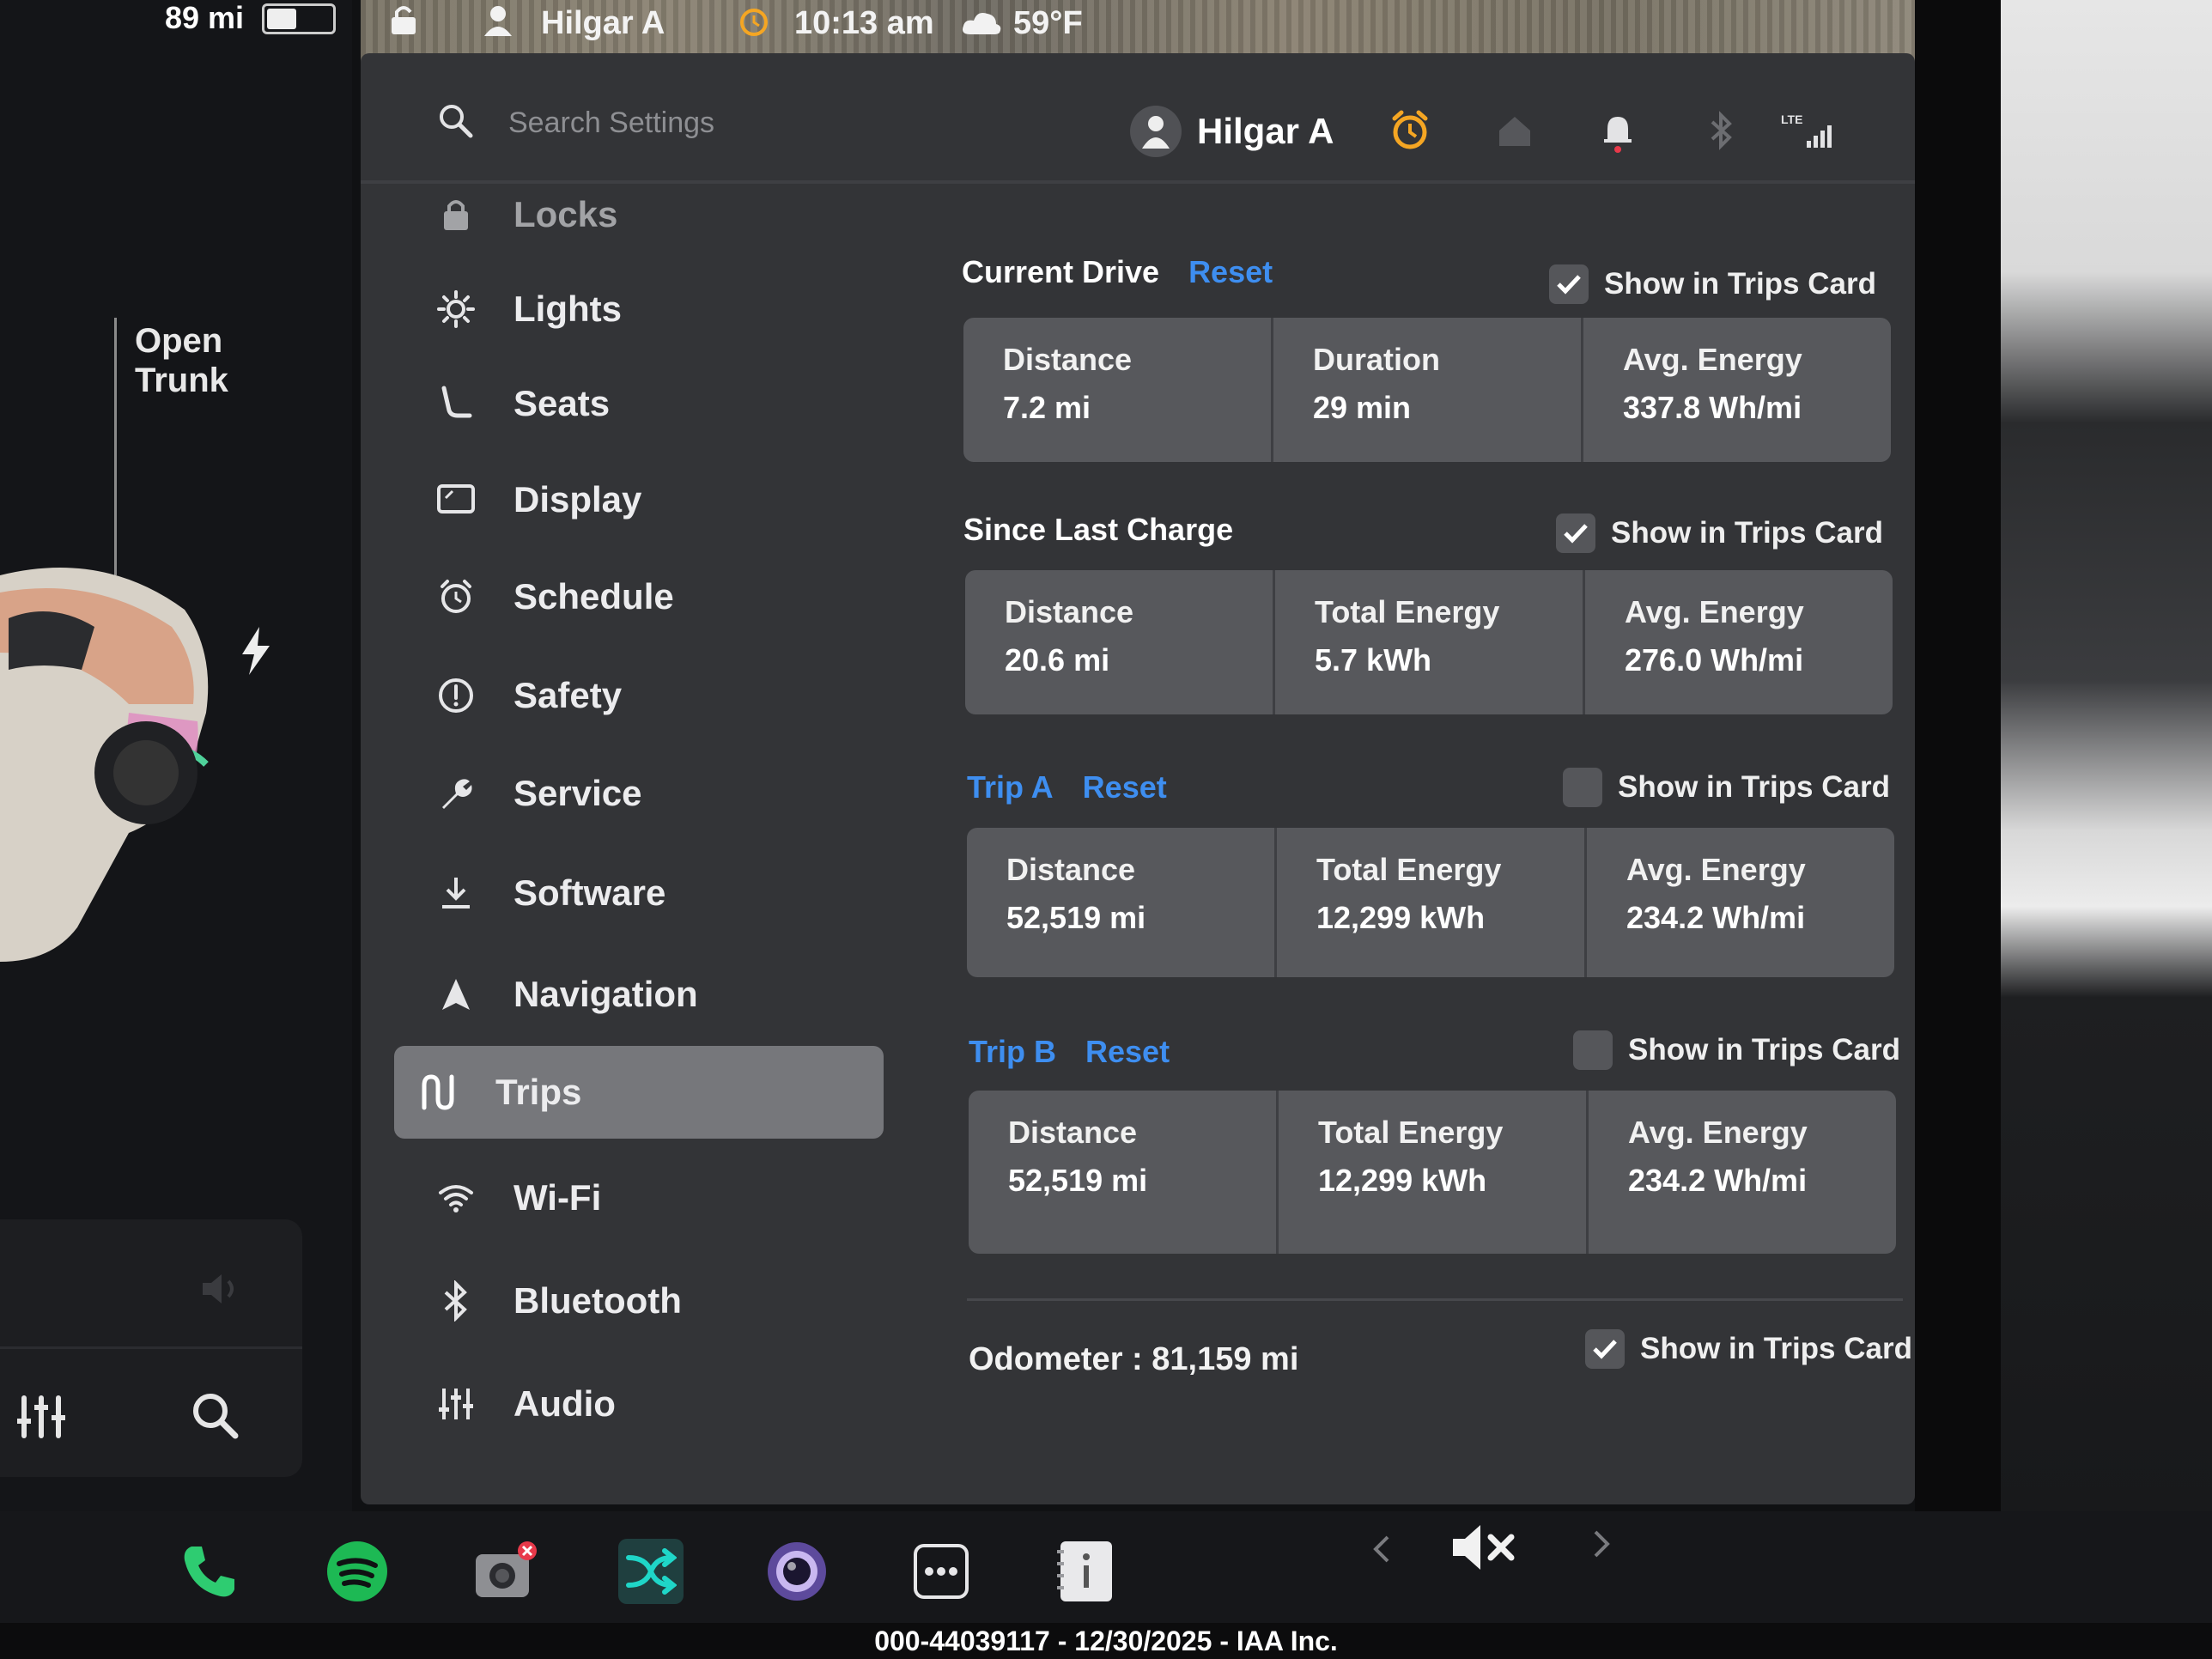 The width and height of the screenshot is (2212, 1659). Describe the element at coordinates (652, 793) in the screenshot. I see `sidebar-item-service: Service` at that location.